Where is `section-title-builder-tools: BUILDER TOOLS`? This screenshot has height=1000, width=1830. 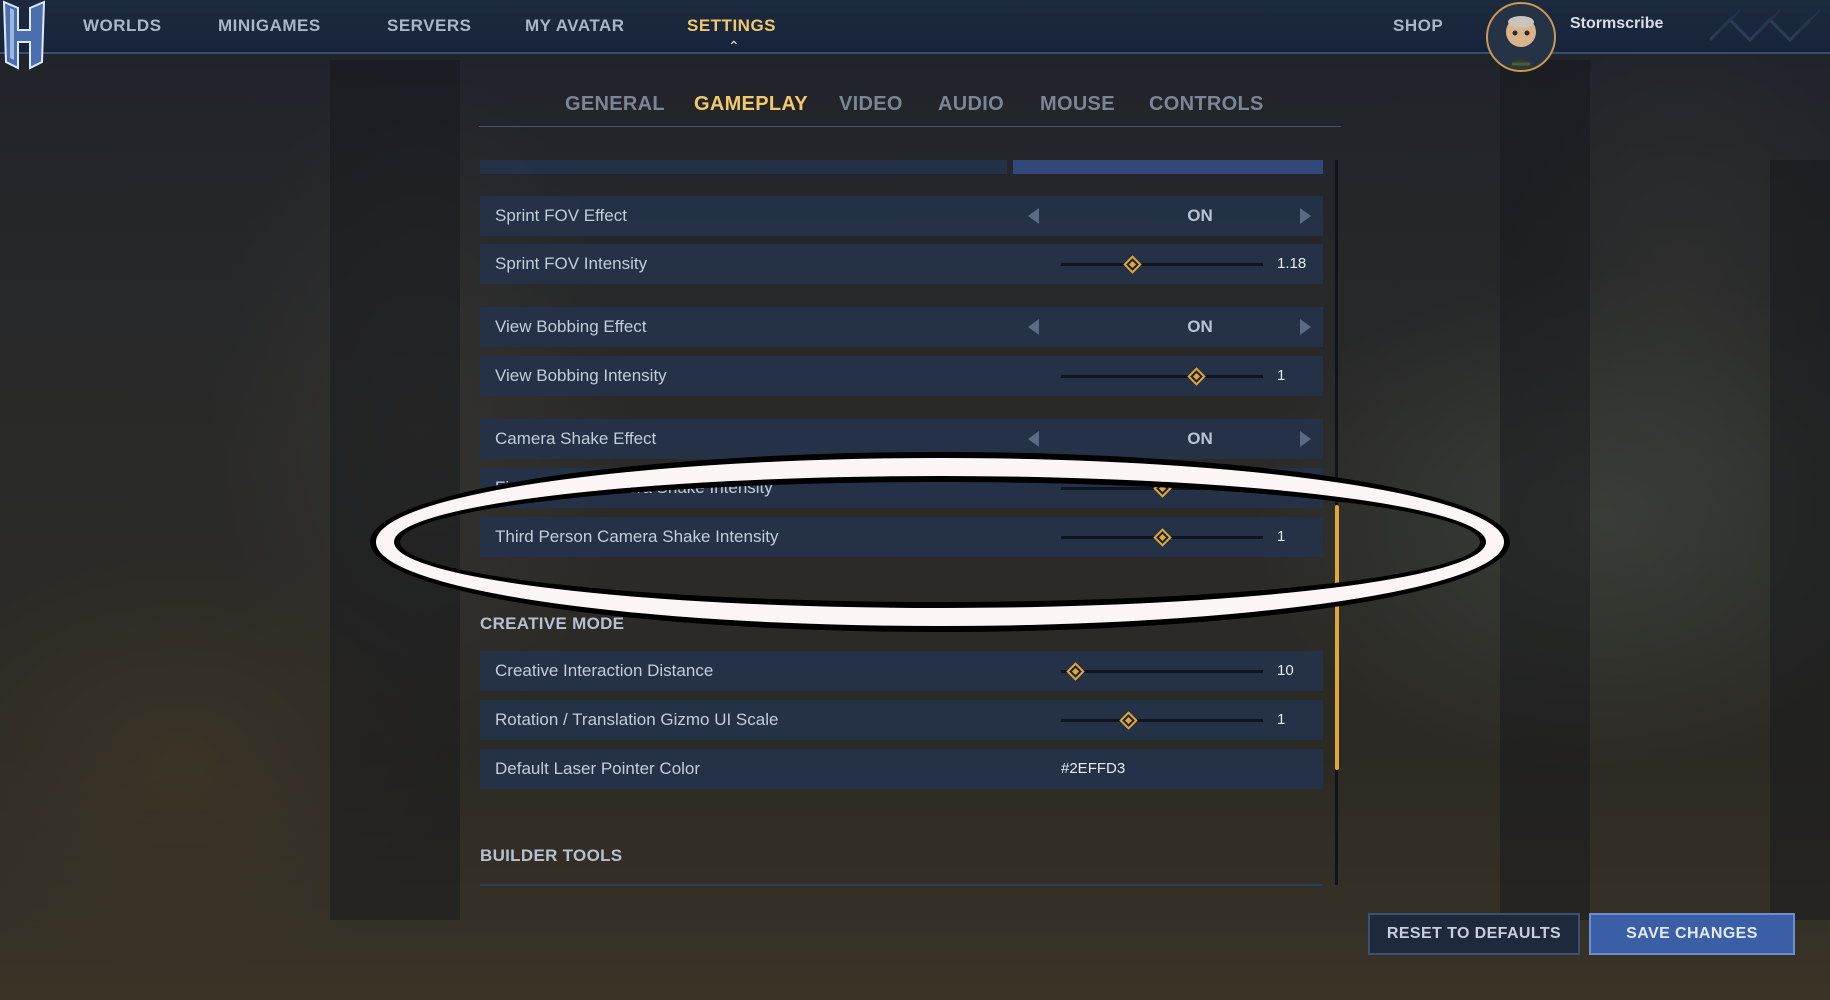
section-title-builder-tools: BUILDER TOOLS is located at coordinates (551, 855).